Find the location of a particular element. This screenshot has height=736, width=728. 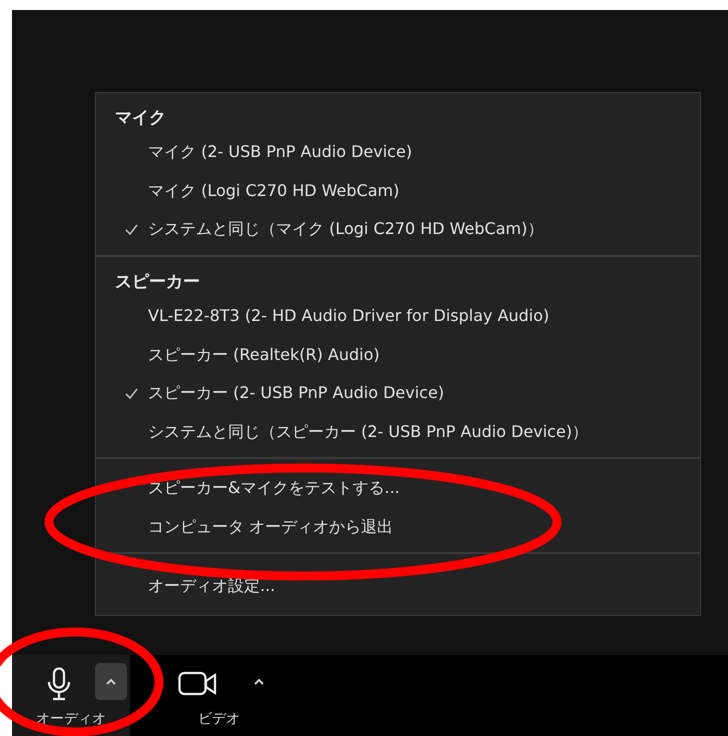

menu-item: マイク (Logi C270 HD WebCam) is located at coordinates (274, 190).